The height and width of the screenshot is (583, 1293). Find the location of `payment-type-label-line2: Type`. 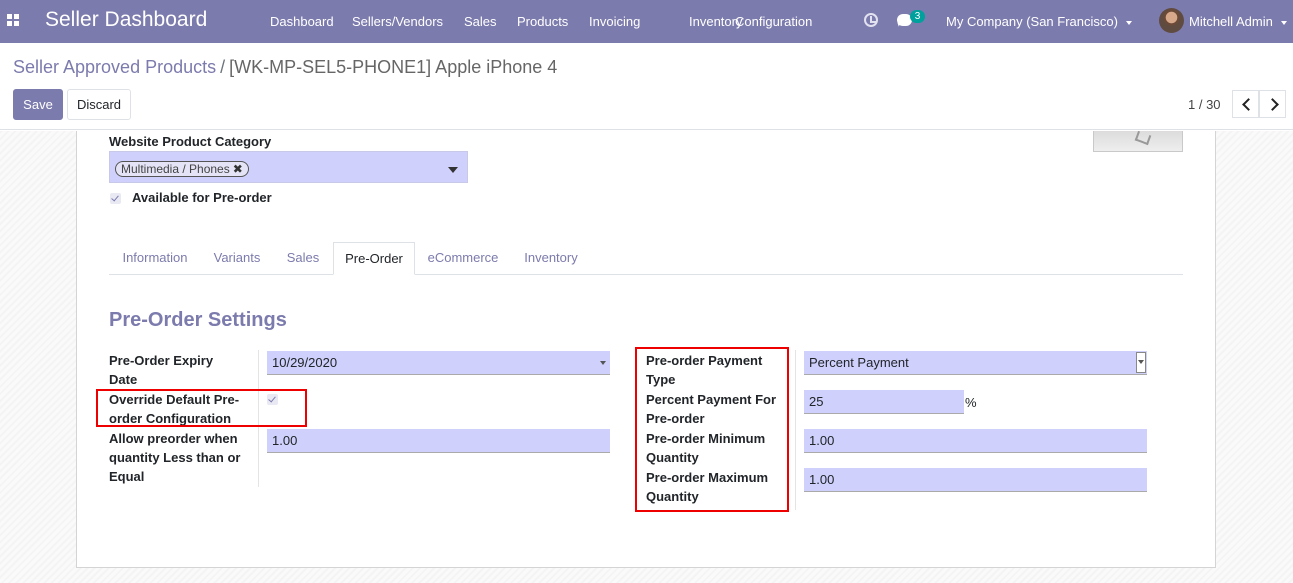

payment-type-label-line2: Type is located at coordinates (661, 379).